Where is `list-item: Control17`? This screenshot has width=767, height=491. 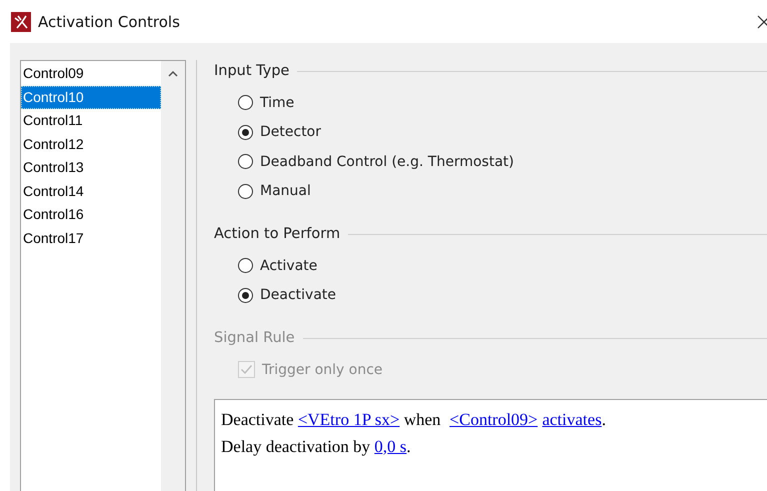 list-item: Control17 is located at coordinates (91, 238).